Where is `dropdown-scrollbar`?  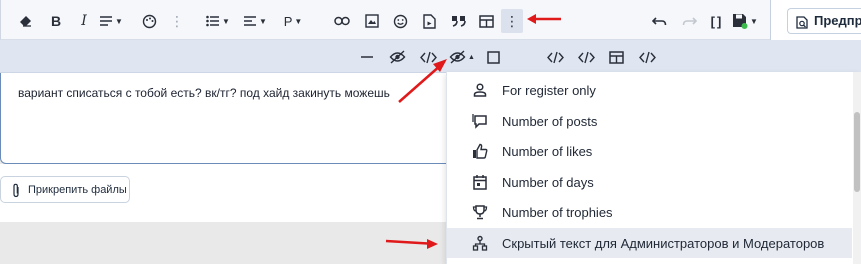
dropdown-scrollbar is located at coordinates (857, 168).